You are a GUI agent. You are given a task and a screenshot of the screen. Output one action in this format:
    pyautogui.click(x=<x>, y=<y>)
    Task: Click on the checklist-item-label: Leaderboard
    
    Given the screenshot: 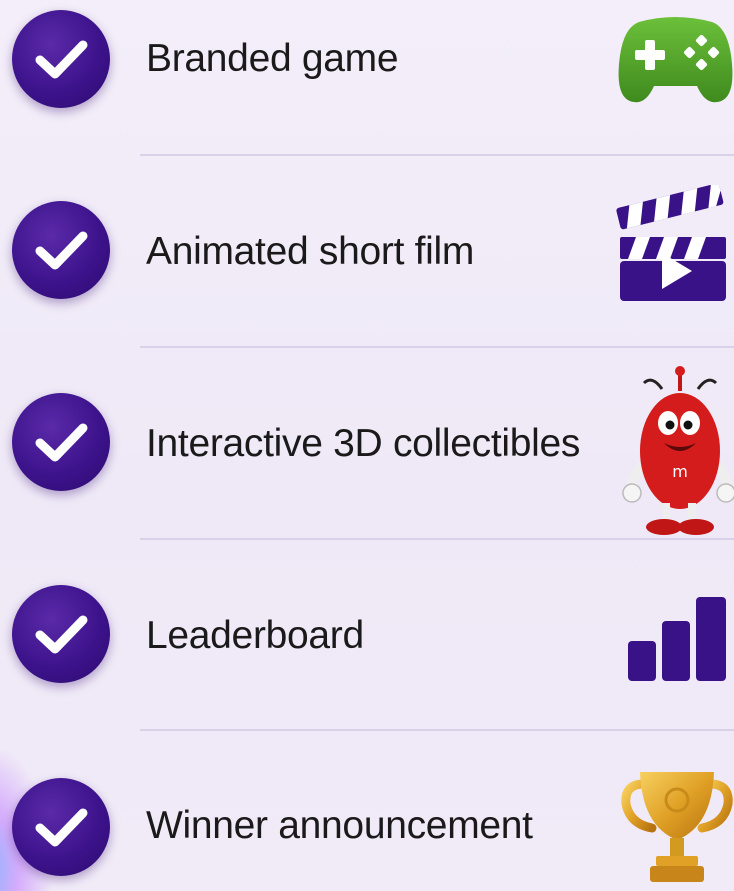 What is the action you would take?
    pyautogui.click(x=255, y=635)
    